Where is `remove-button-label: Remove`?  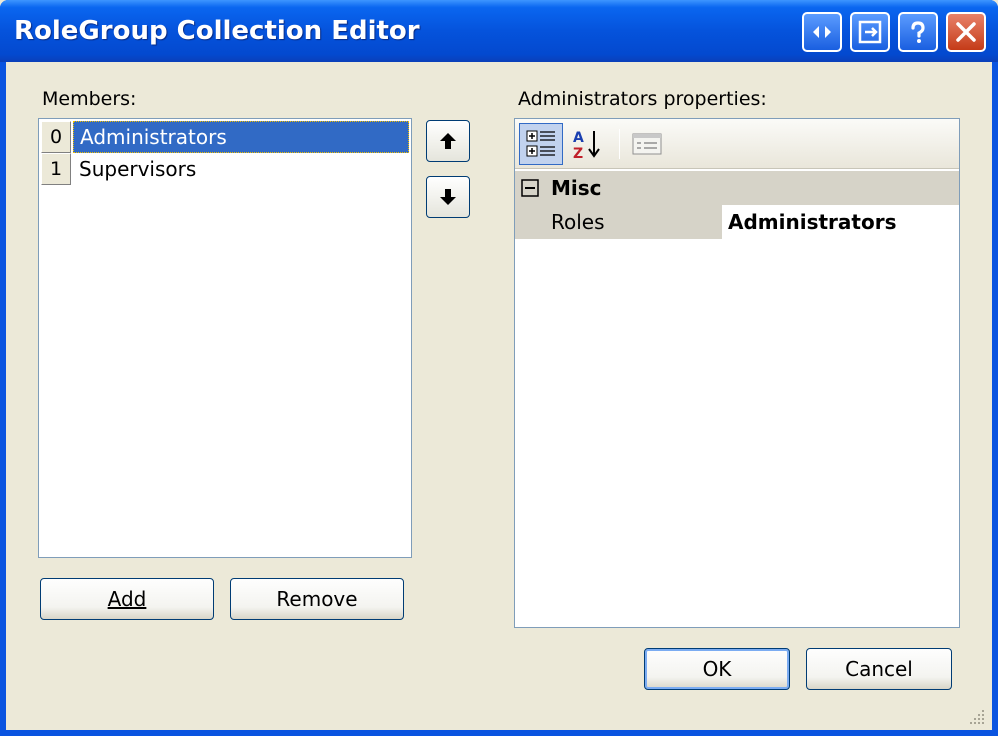
remove-button-label: Remove is located at coordinates (317, 599).